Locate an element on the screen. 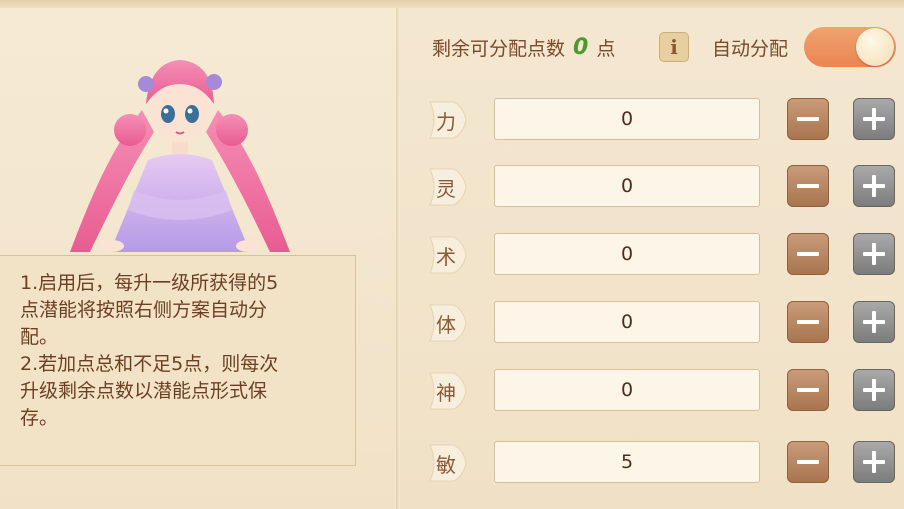 Image resolution: width=904 pixels, height=509 pixels. stat-row-min: 敏 5 is located at coordinates (452, 463).